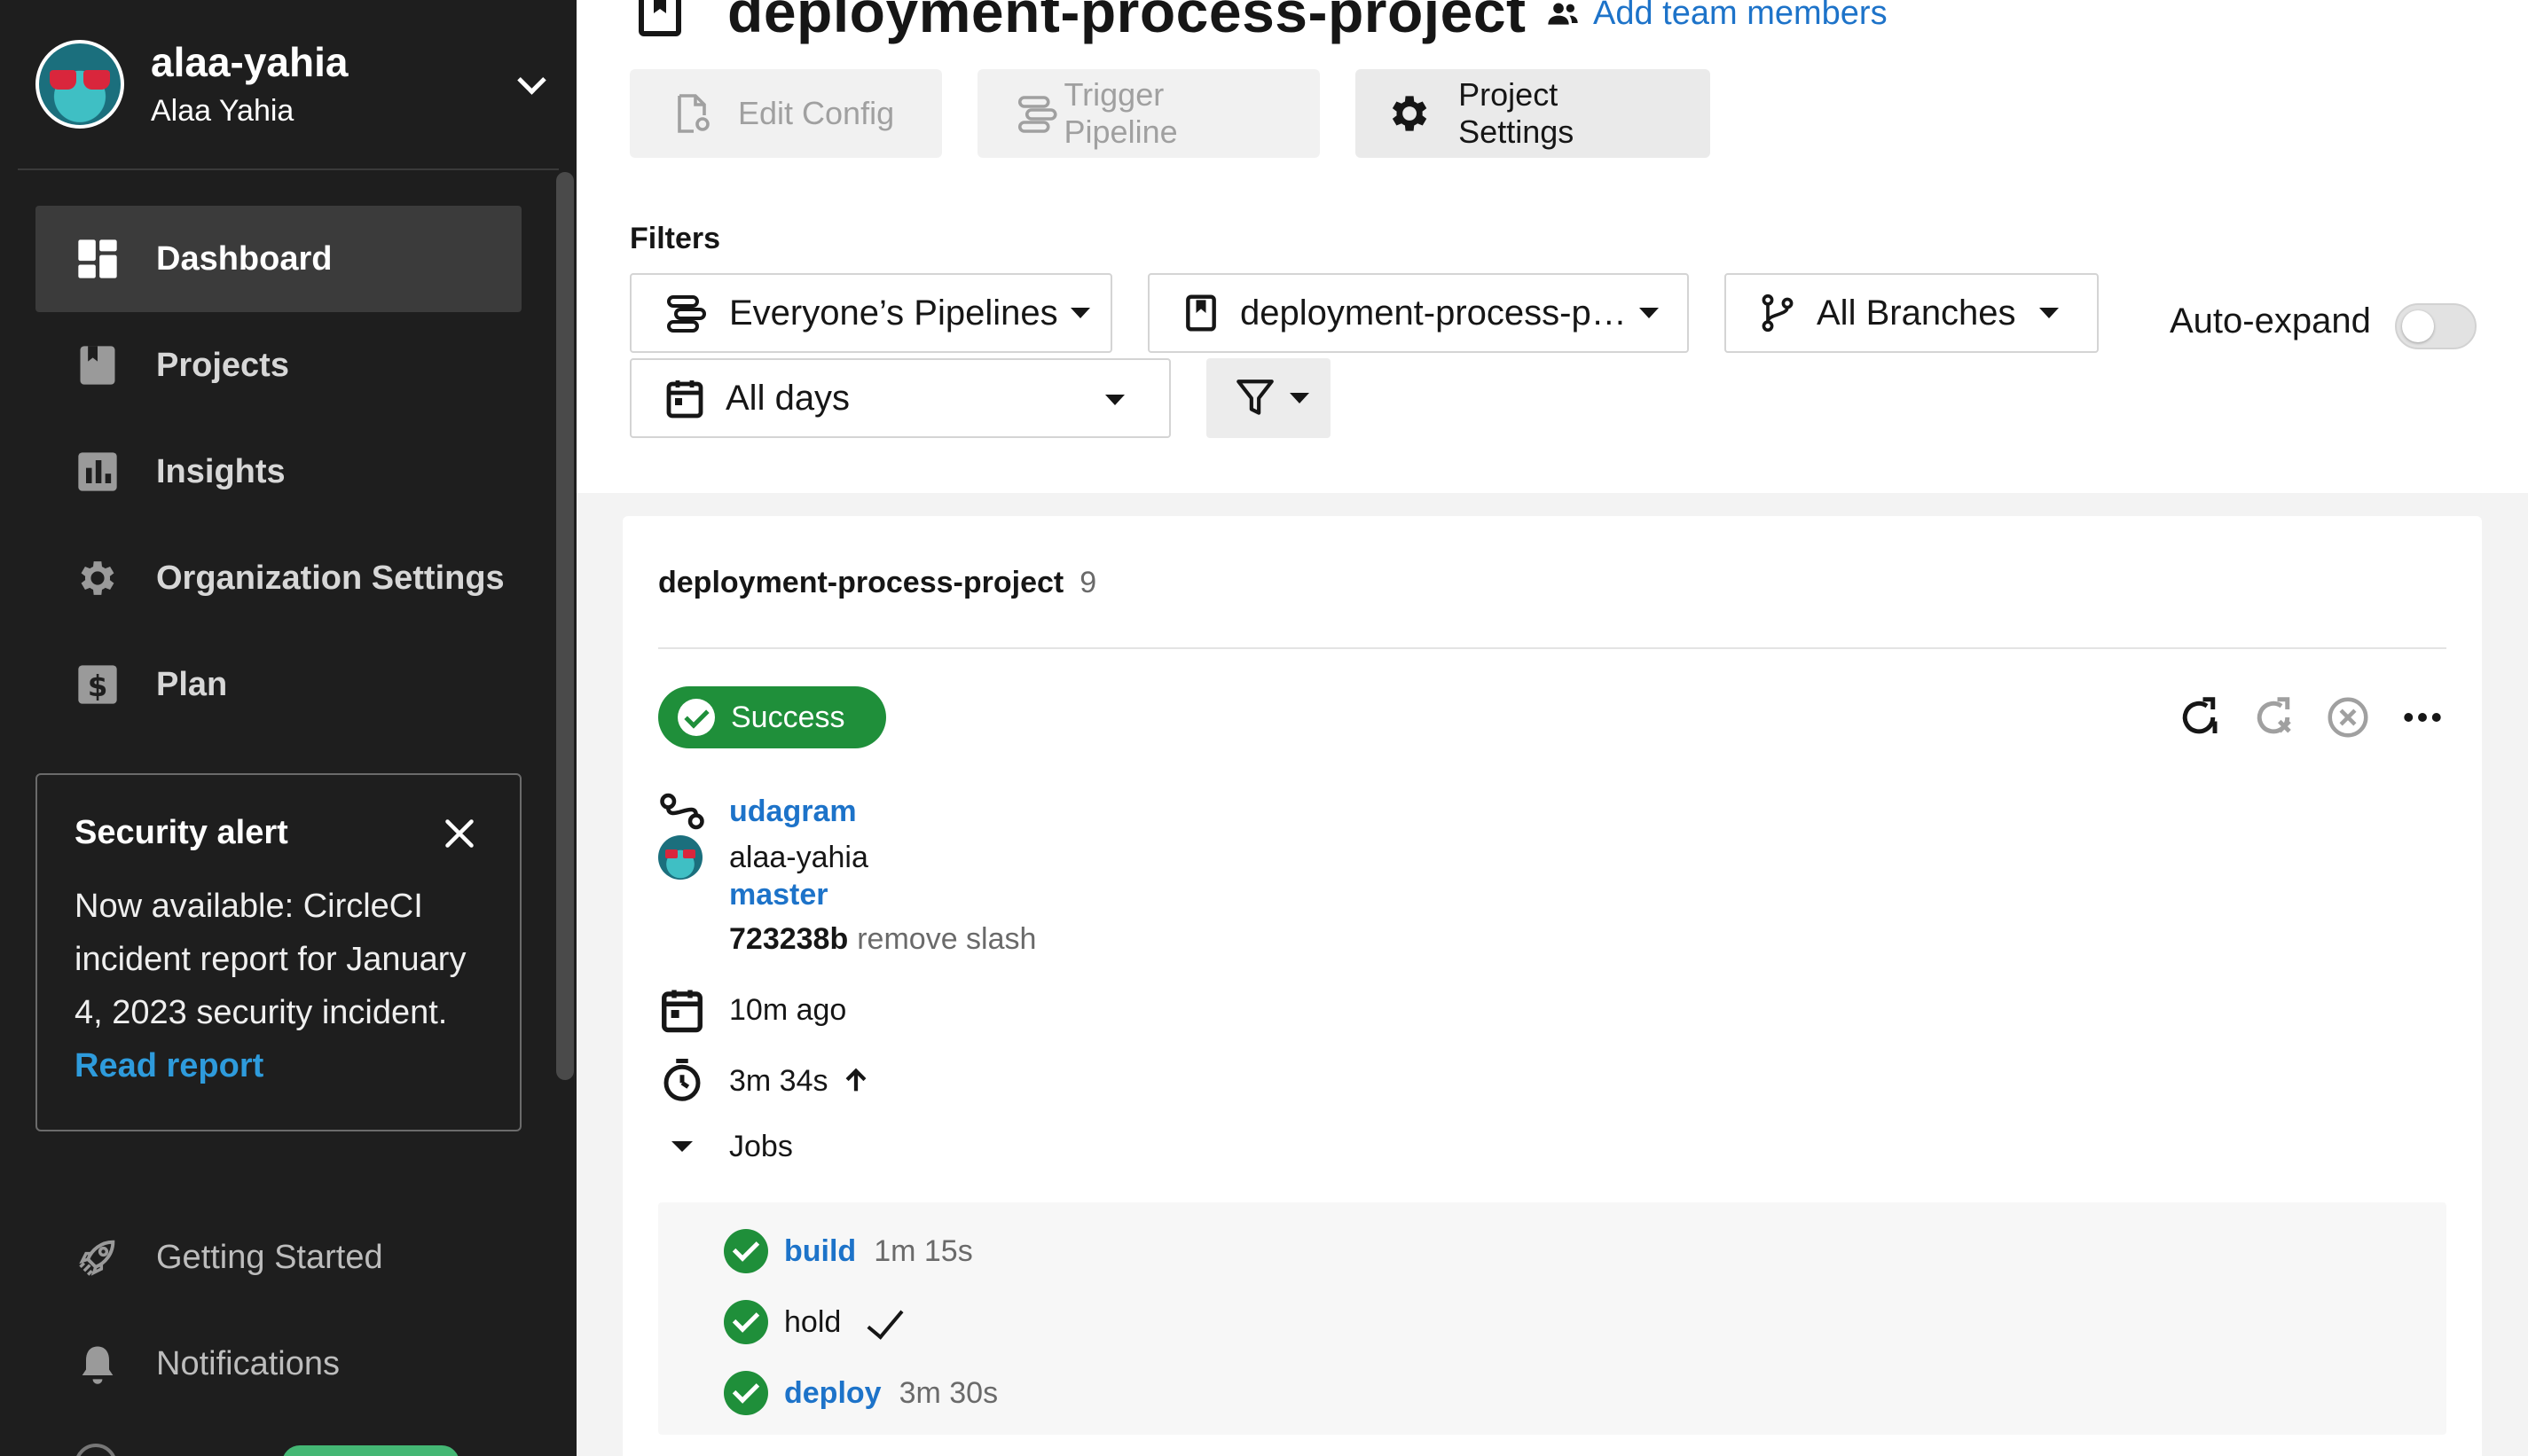 The height and width of the screenshot is (1456, 2528). I want to click on pipeline-actions, so click(2310, 717).